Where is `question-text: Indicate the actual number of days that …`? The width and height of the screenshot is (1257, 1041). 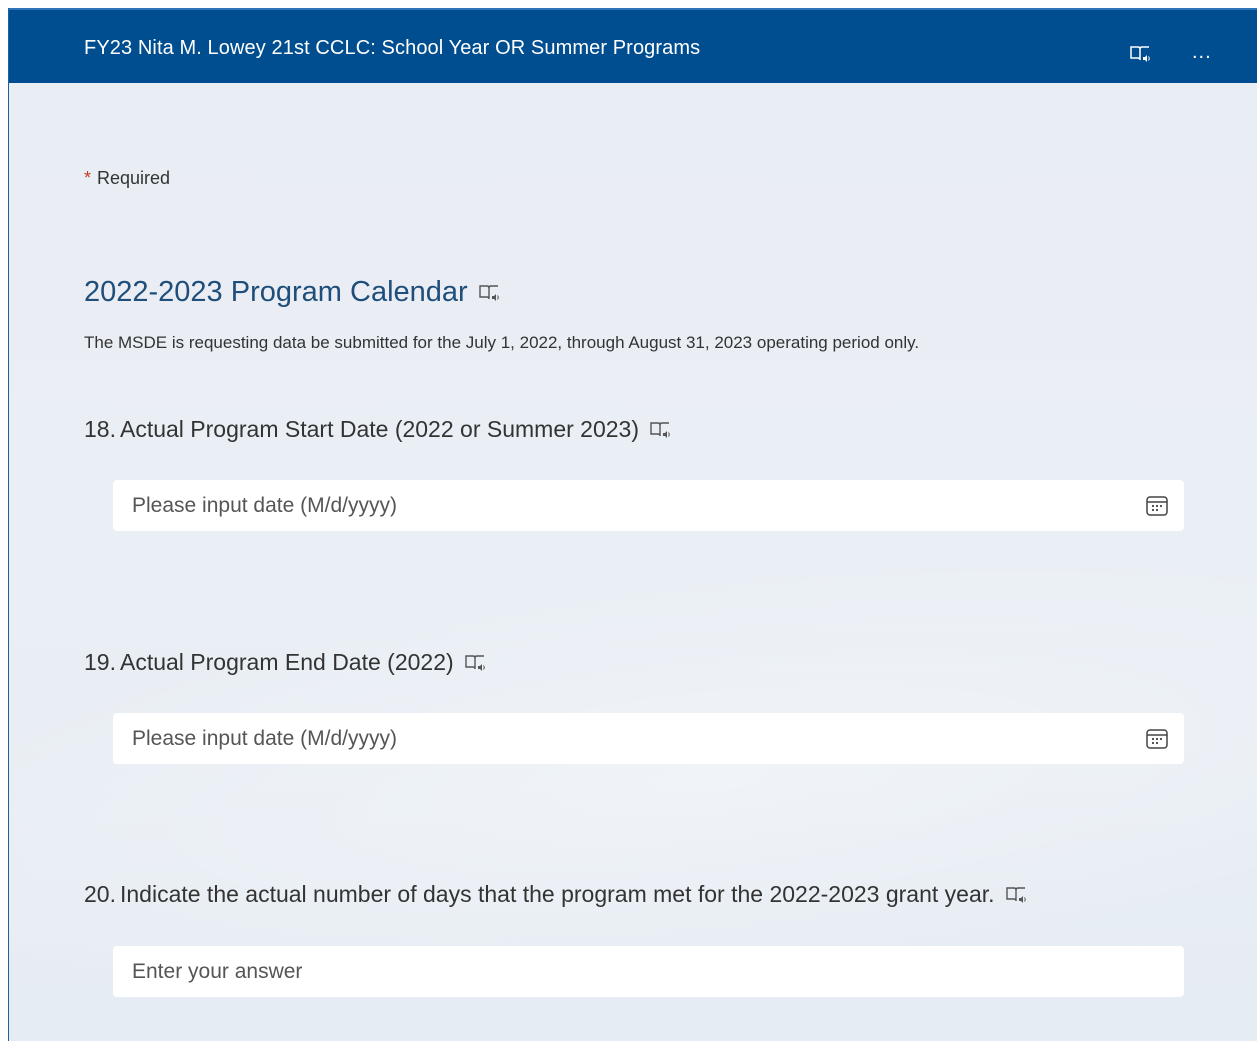 question-text: Indicate the actual number of days that … is located at coordinates (557, 894).